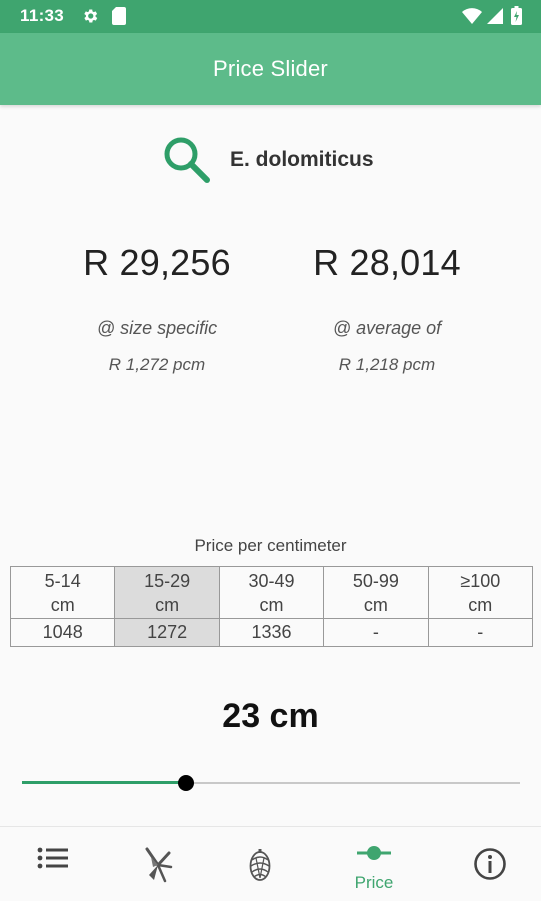 The width and height of the screenshot is (541, 901). I want to click on price-table-value-row: 1048 1272 1336 - -, so click(271, 632).